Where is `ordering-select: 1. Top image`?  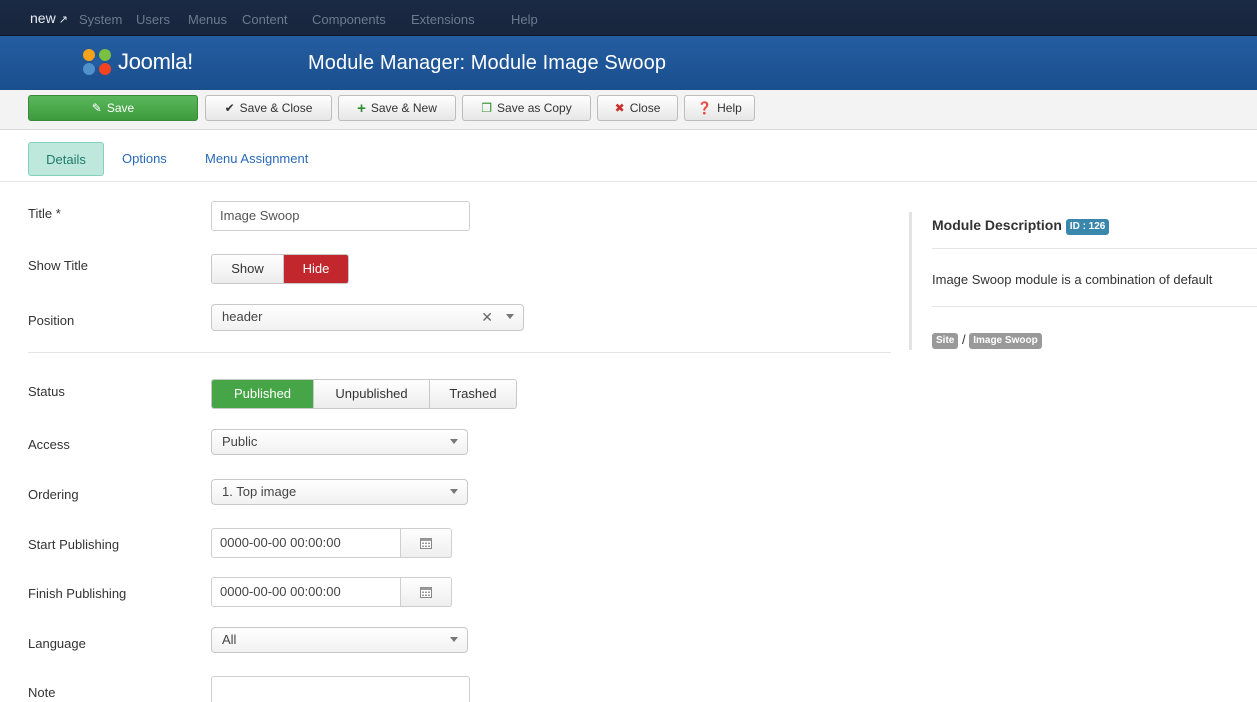
ordering-select: 1. Top image is located at coordinates (339, 492).